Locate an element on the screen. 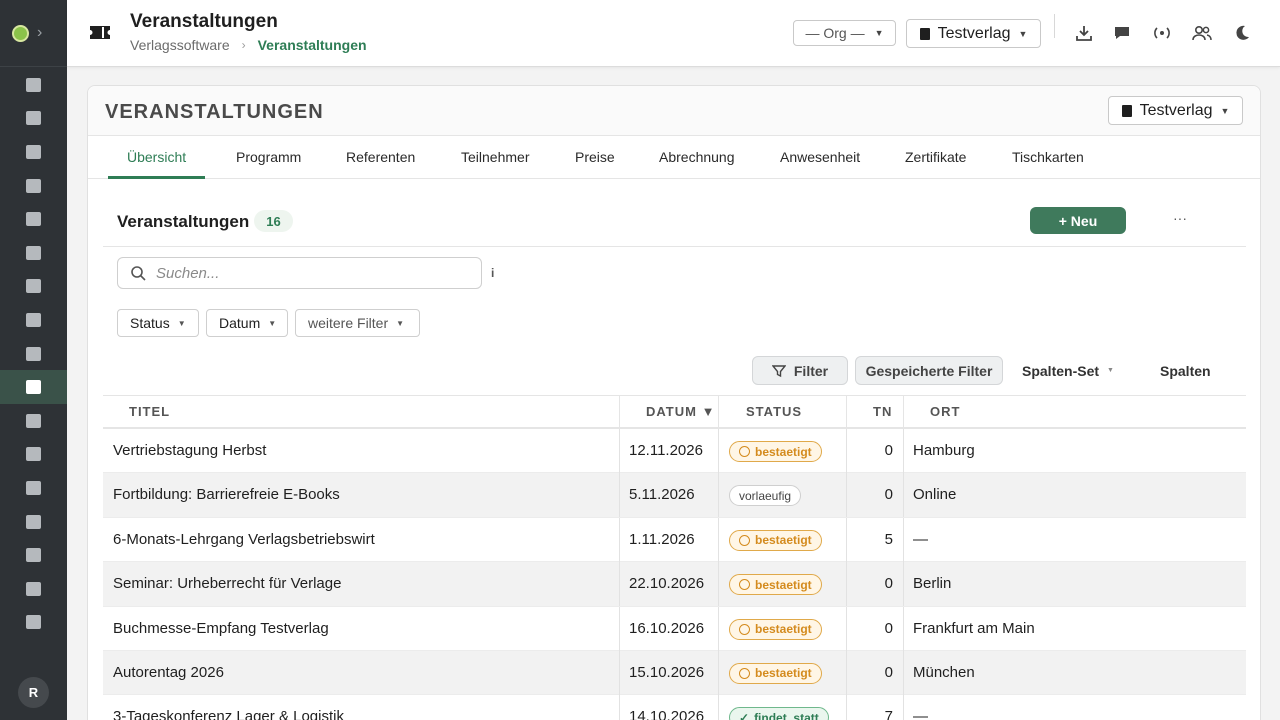 The image size is (1280, 720). cell-titel: Autorentag 2026 is located at coordinates (168, 673).